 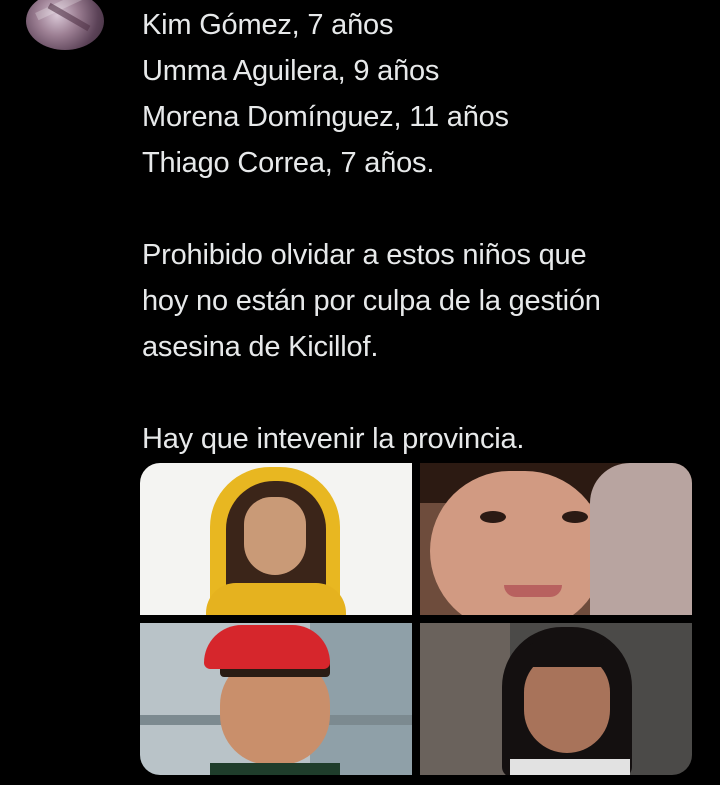 What do you see at coordinates (556, 539) in the screenshot?
I see `photo-girl-closeup` at bounding box center [556, 539].